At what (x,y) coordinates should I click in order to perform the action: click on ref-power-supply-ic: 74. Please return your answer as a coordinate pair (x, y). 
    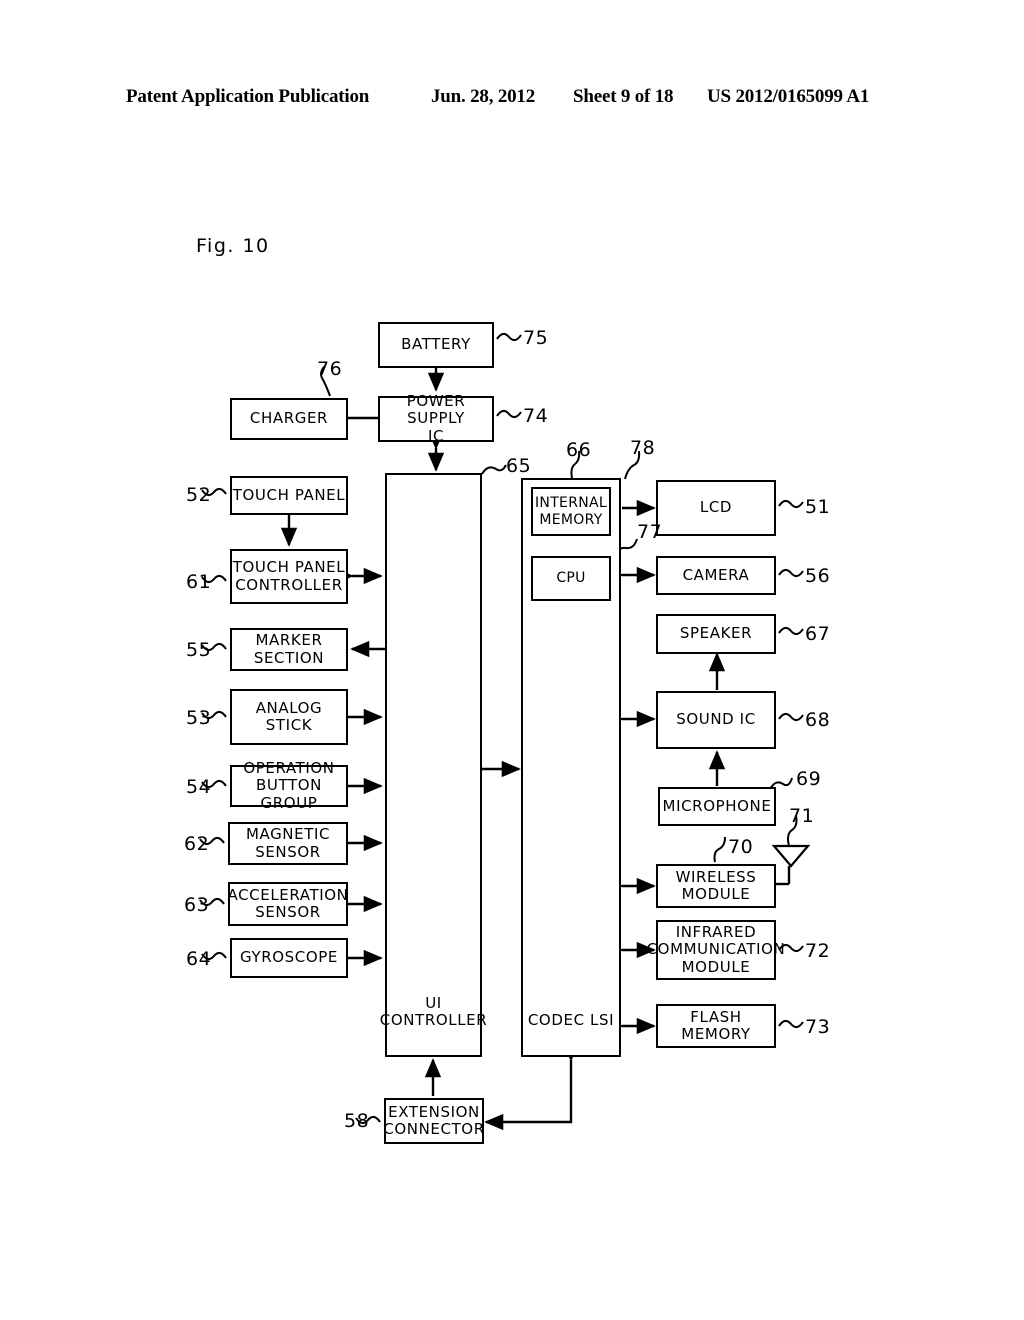
    Looking at the image, I should click on (536, 416).